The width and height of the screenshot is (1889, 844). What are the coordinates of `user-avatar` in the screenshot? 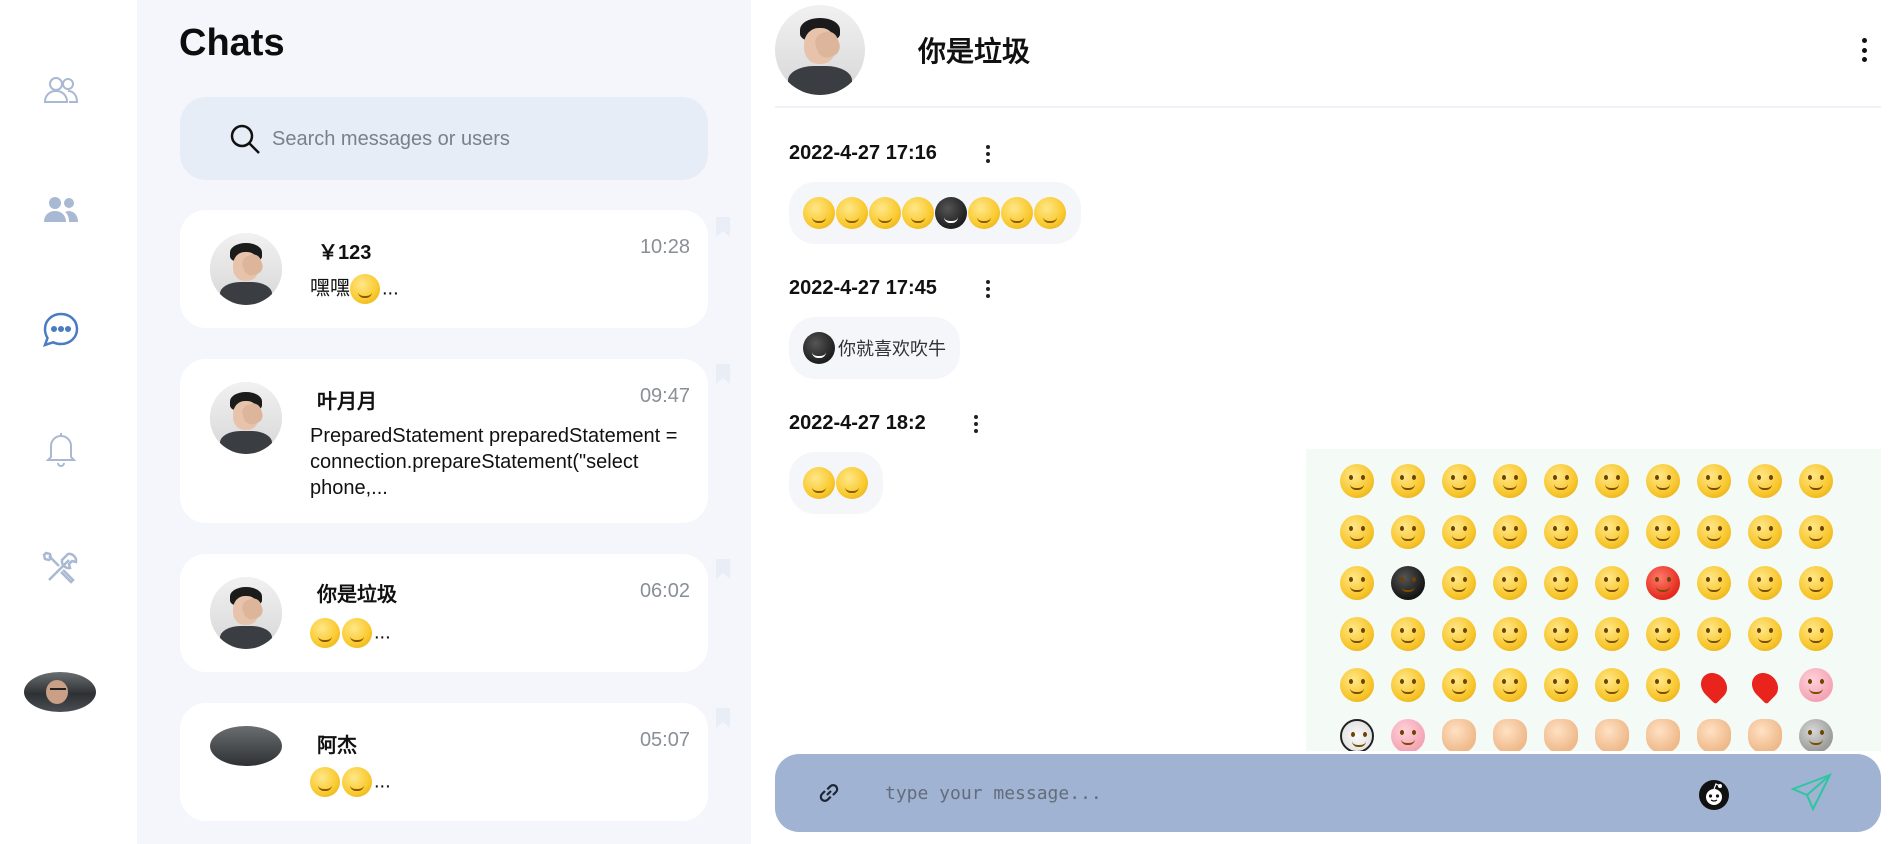 It's located at (60, 692).